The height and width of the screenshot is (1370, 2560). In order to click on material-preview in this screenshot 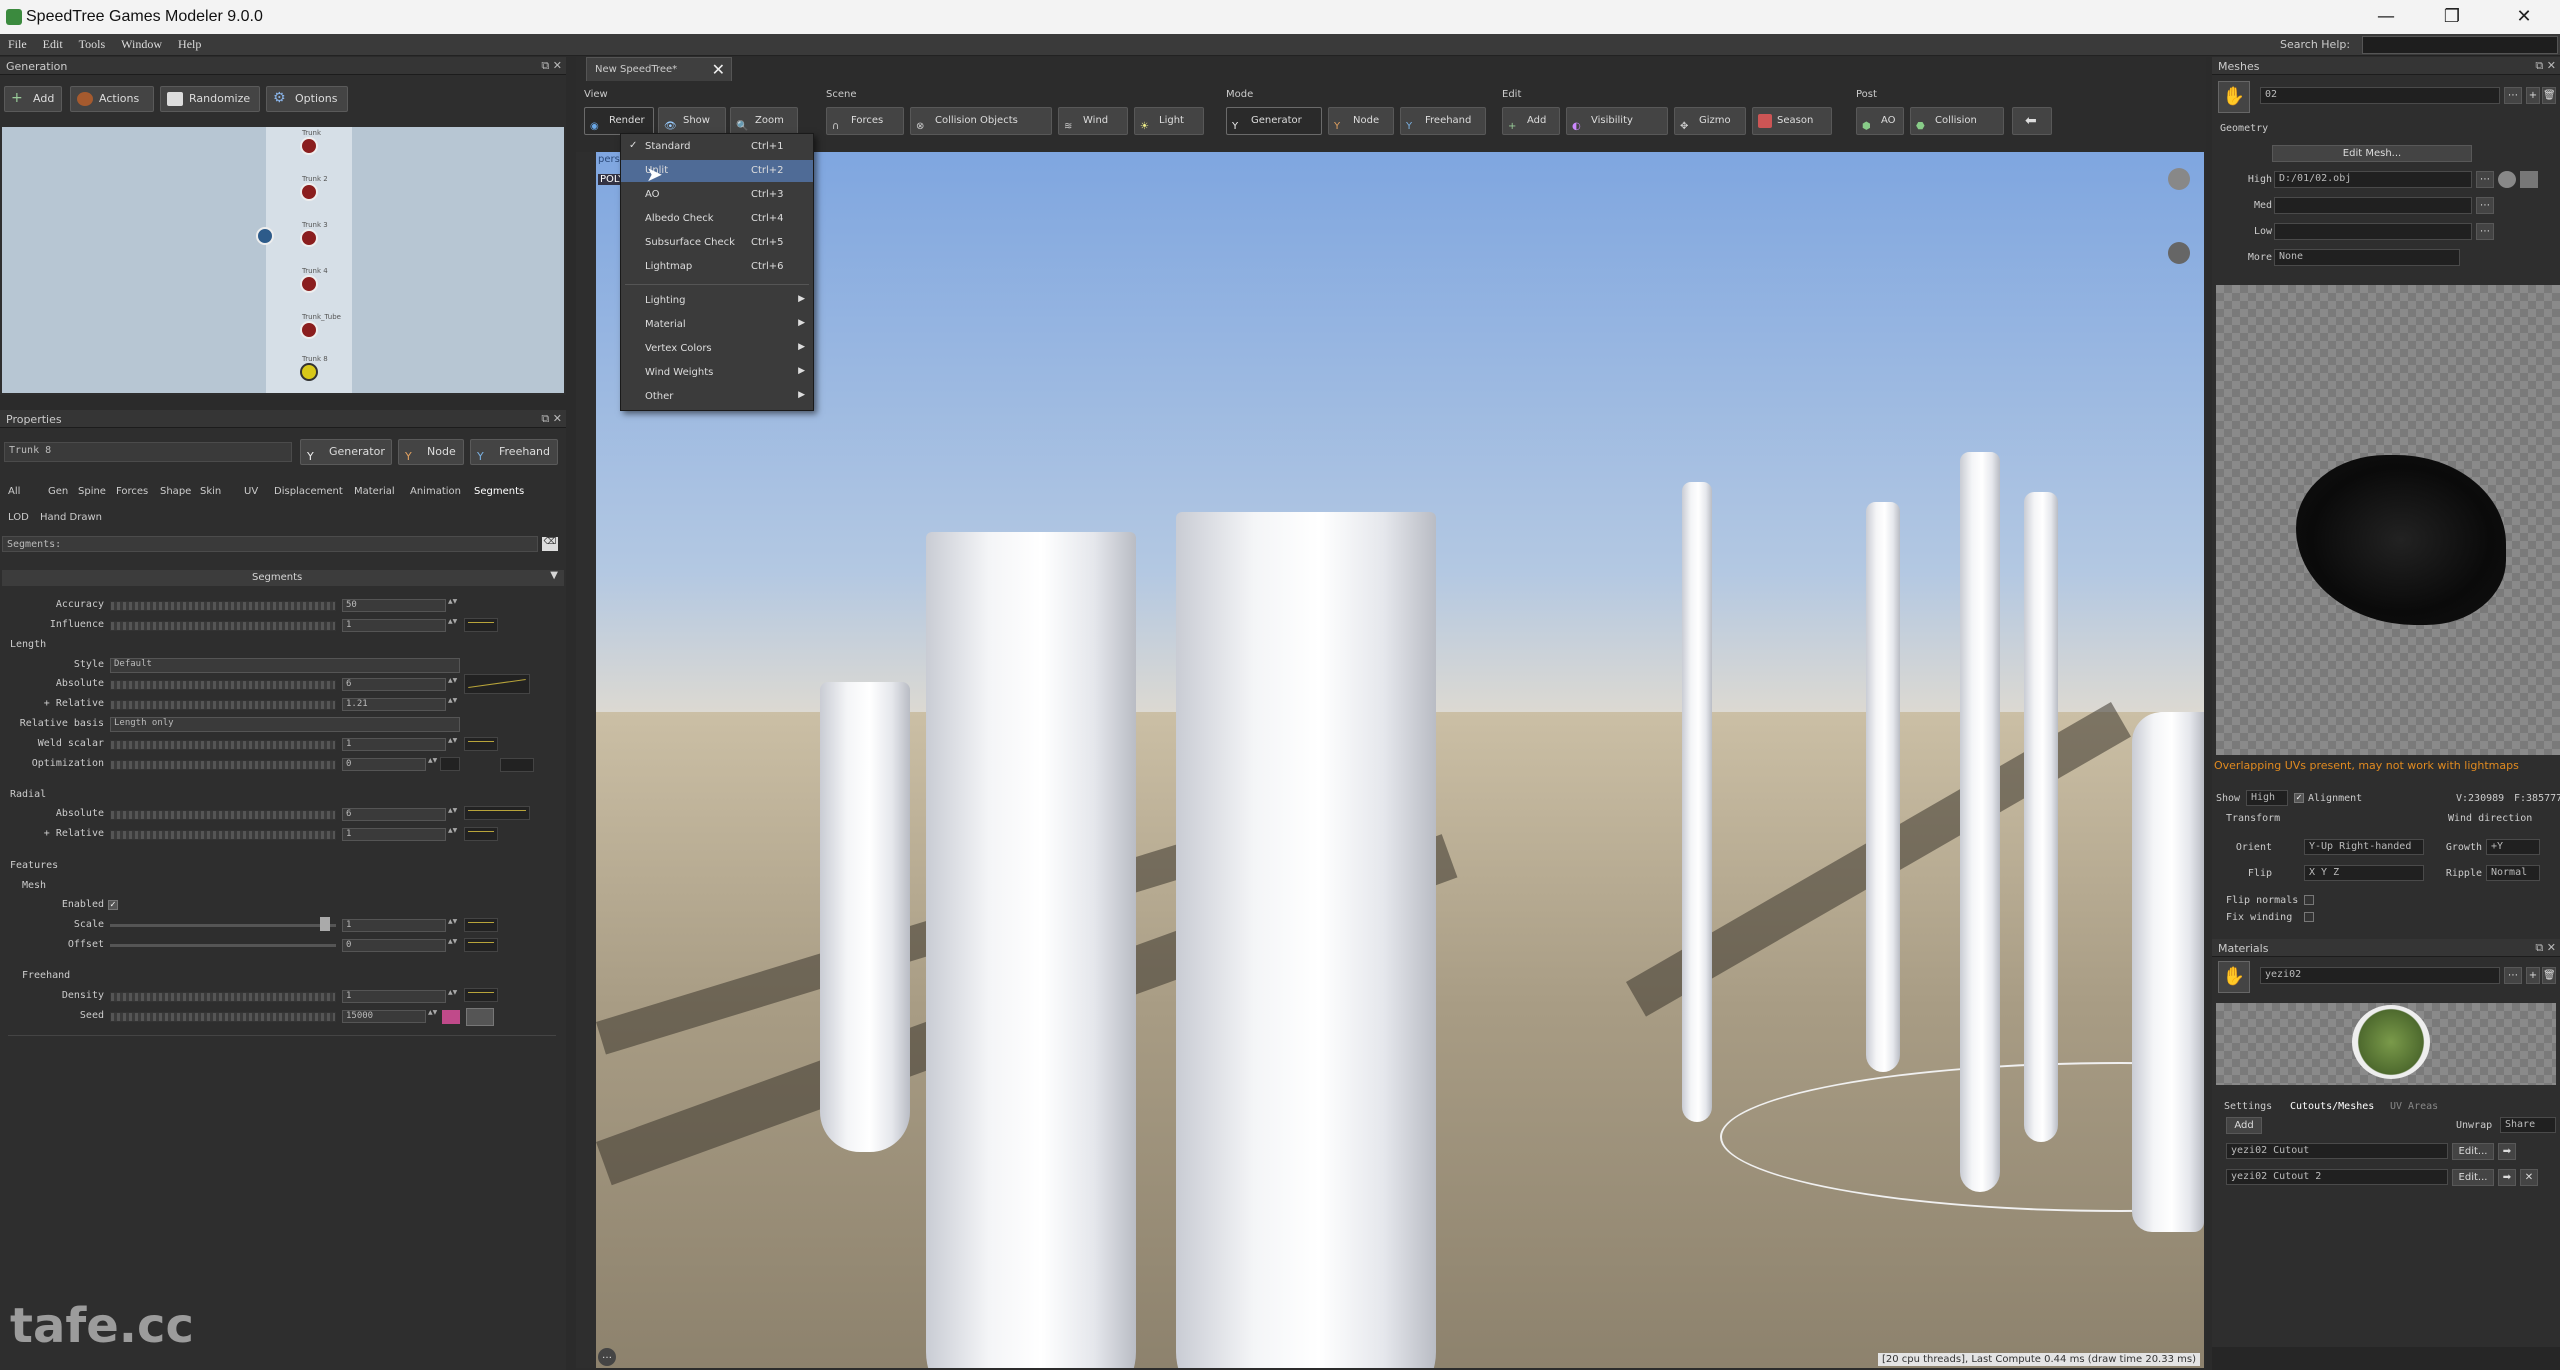, I will do `click(2386, 1044)`.